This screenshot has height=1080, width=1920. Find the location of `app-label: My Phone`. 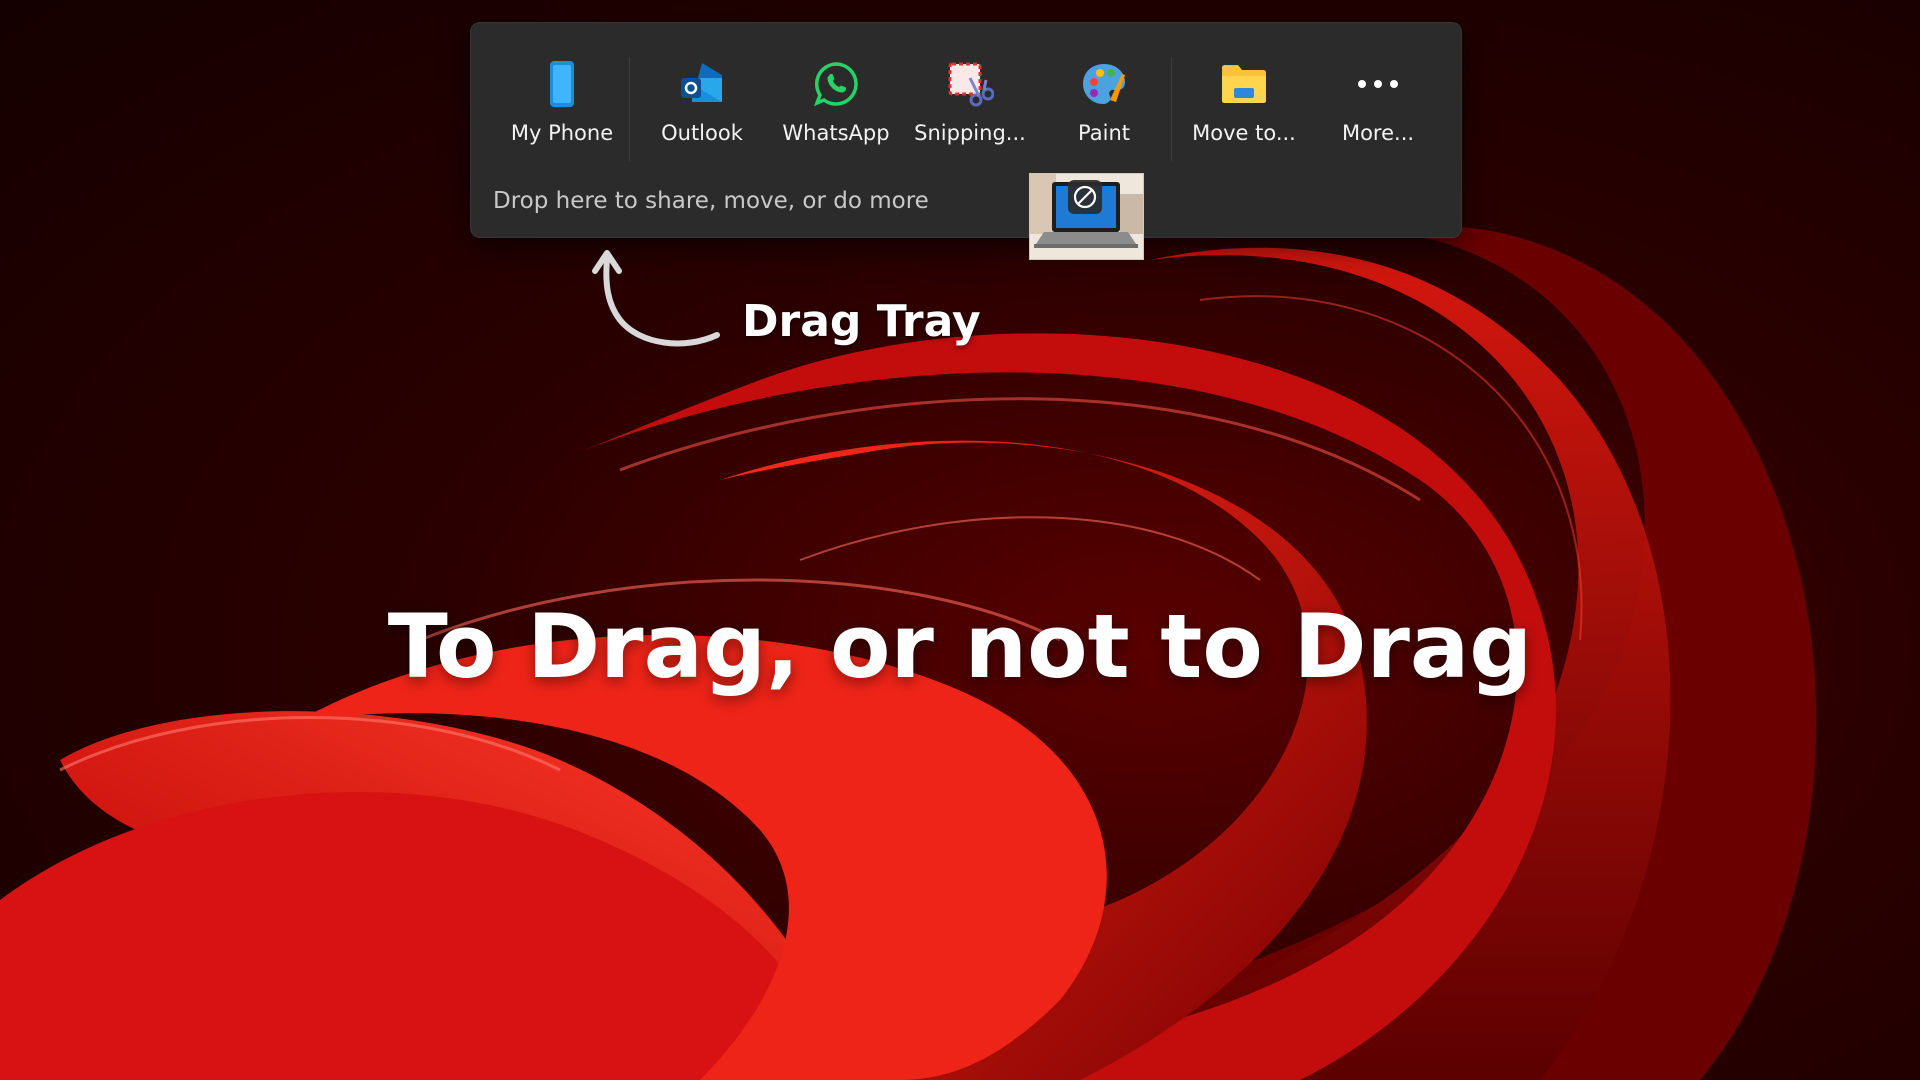

app-label: My Phone is located at coordinates (562, 133).